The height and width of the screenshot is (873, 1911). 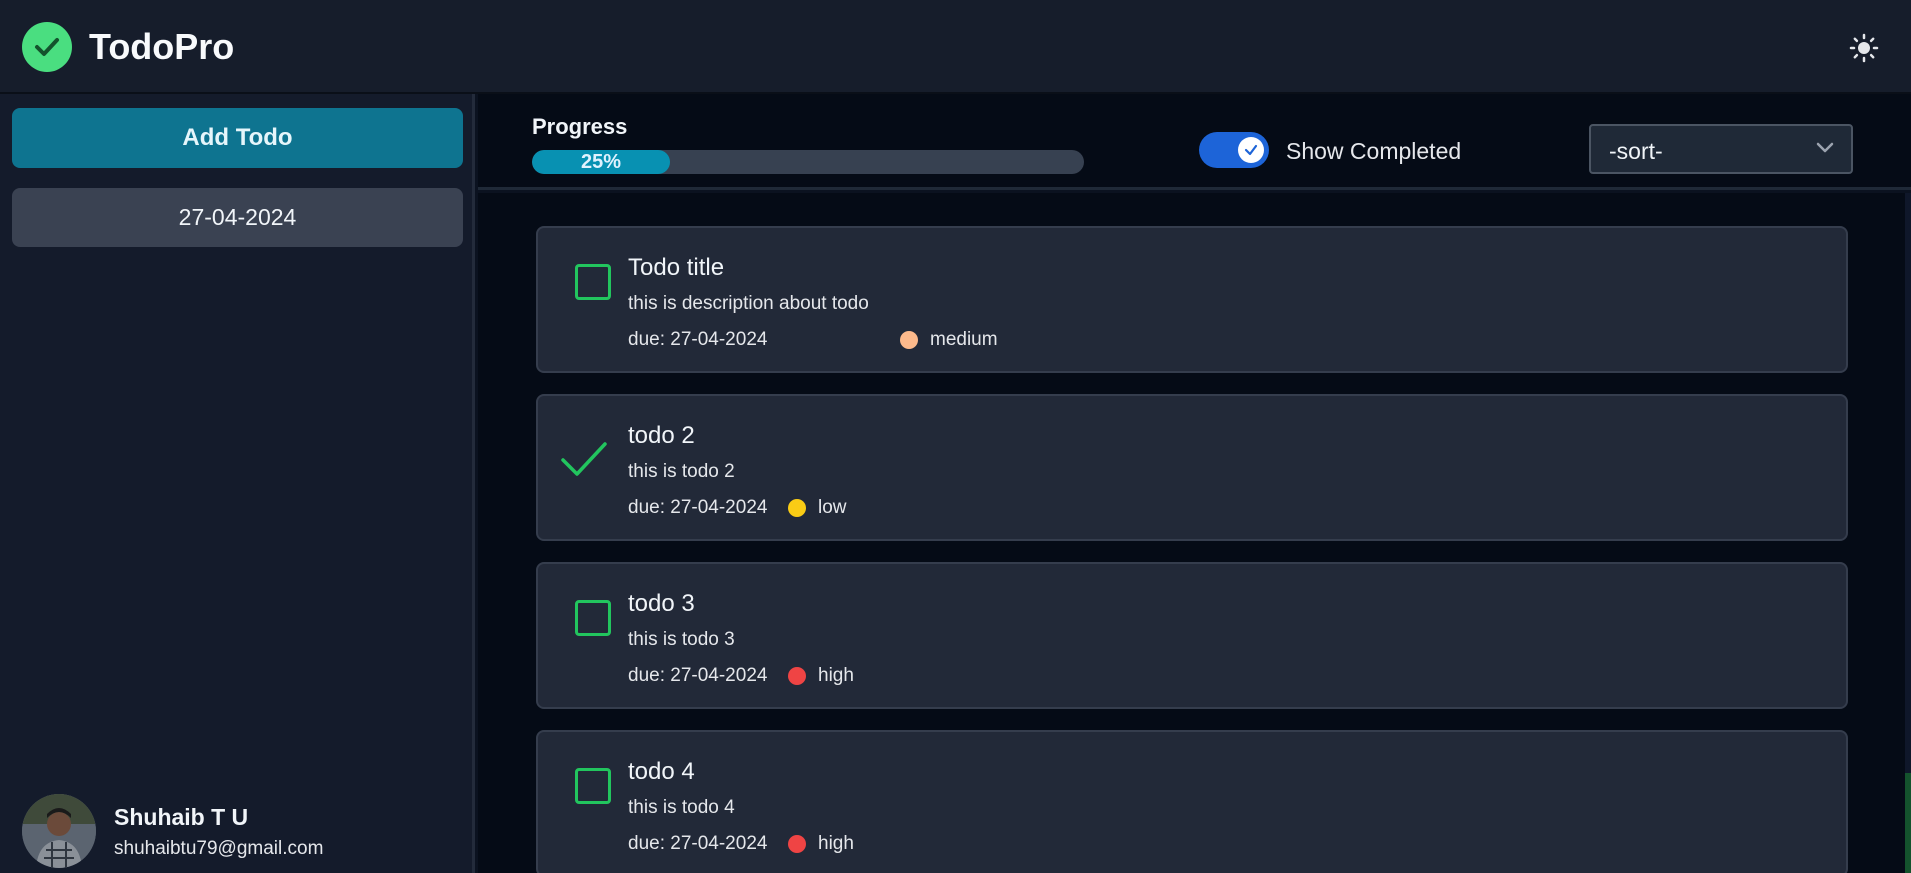 What do you see at coordinates (237, 217) in the screenshot?
I see `date-filter-button: 27-04-2024` at bounding box center [237, 217].